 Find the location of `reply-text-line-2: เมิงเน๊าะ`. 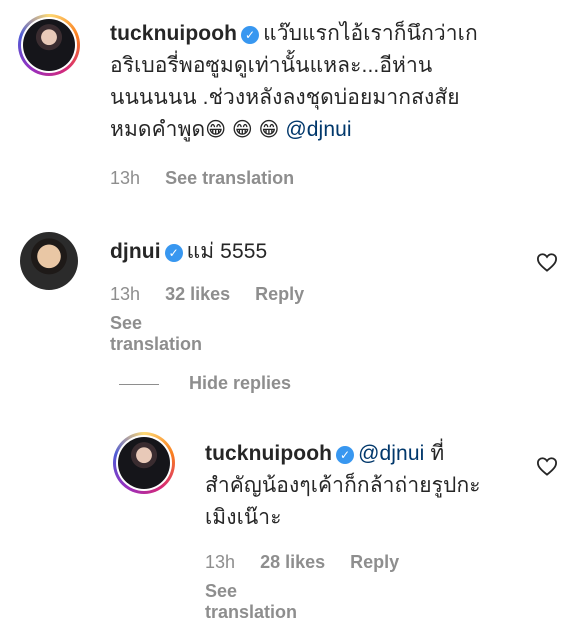

reply-text-line-2: เมิงเน๊าะ is located at coordinates (243, 517).